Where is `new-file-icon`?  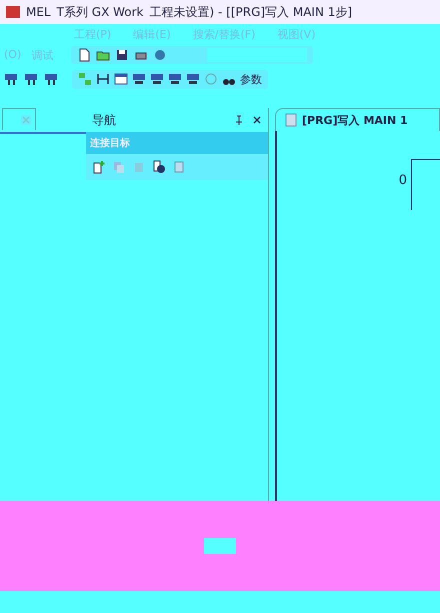
new-file-icon is located at coordinates (84, 55).